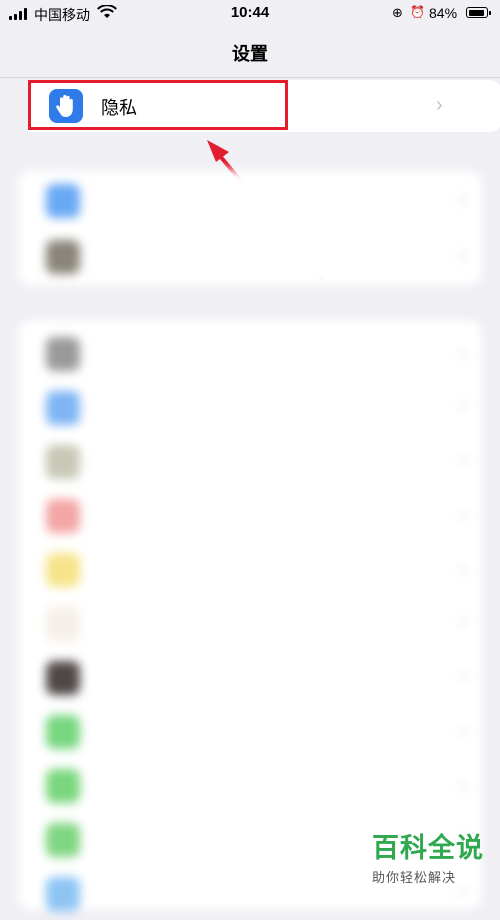 This screenshot has height=920, width=500. What do you see at coordinates (414, 877) in the screenshot?
I see `watermark-subtitle: 助你轻松解决` at bounding box center [414, 877].